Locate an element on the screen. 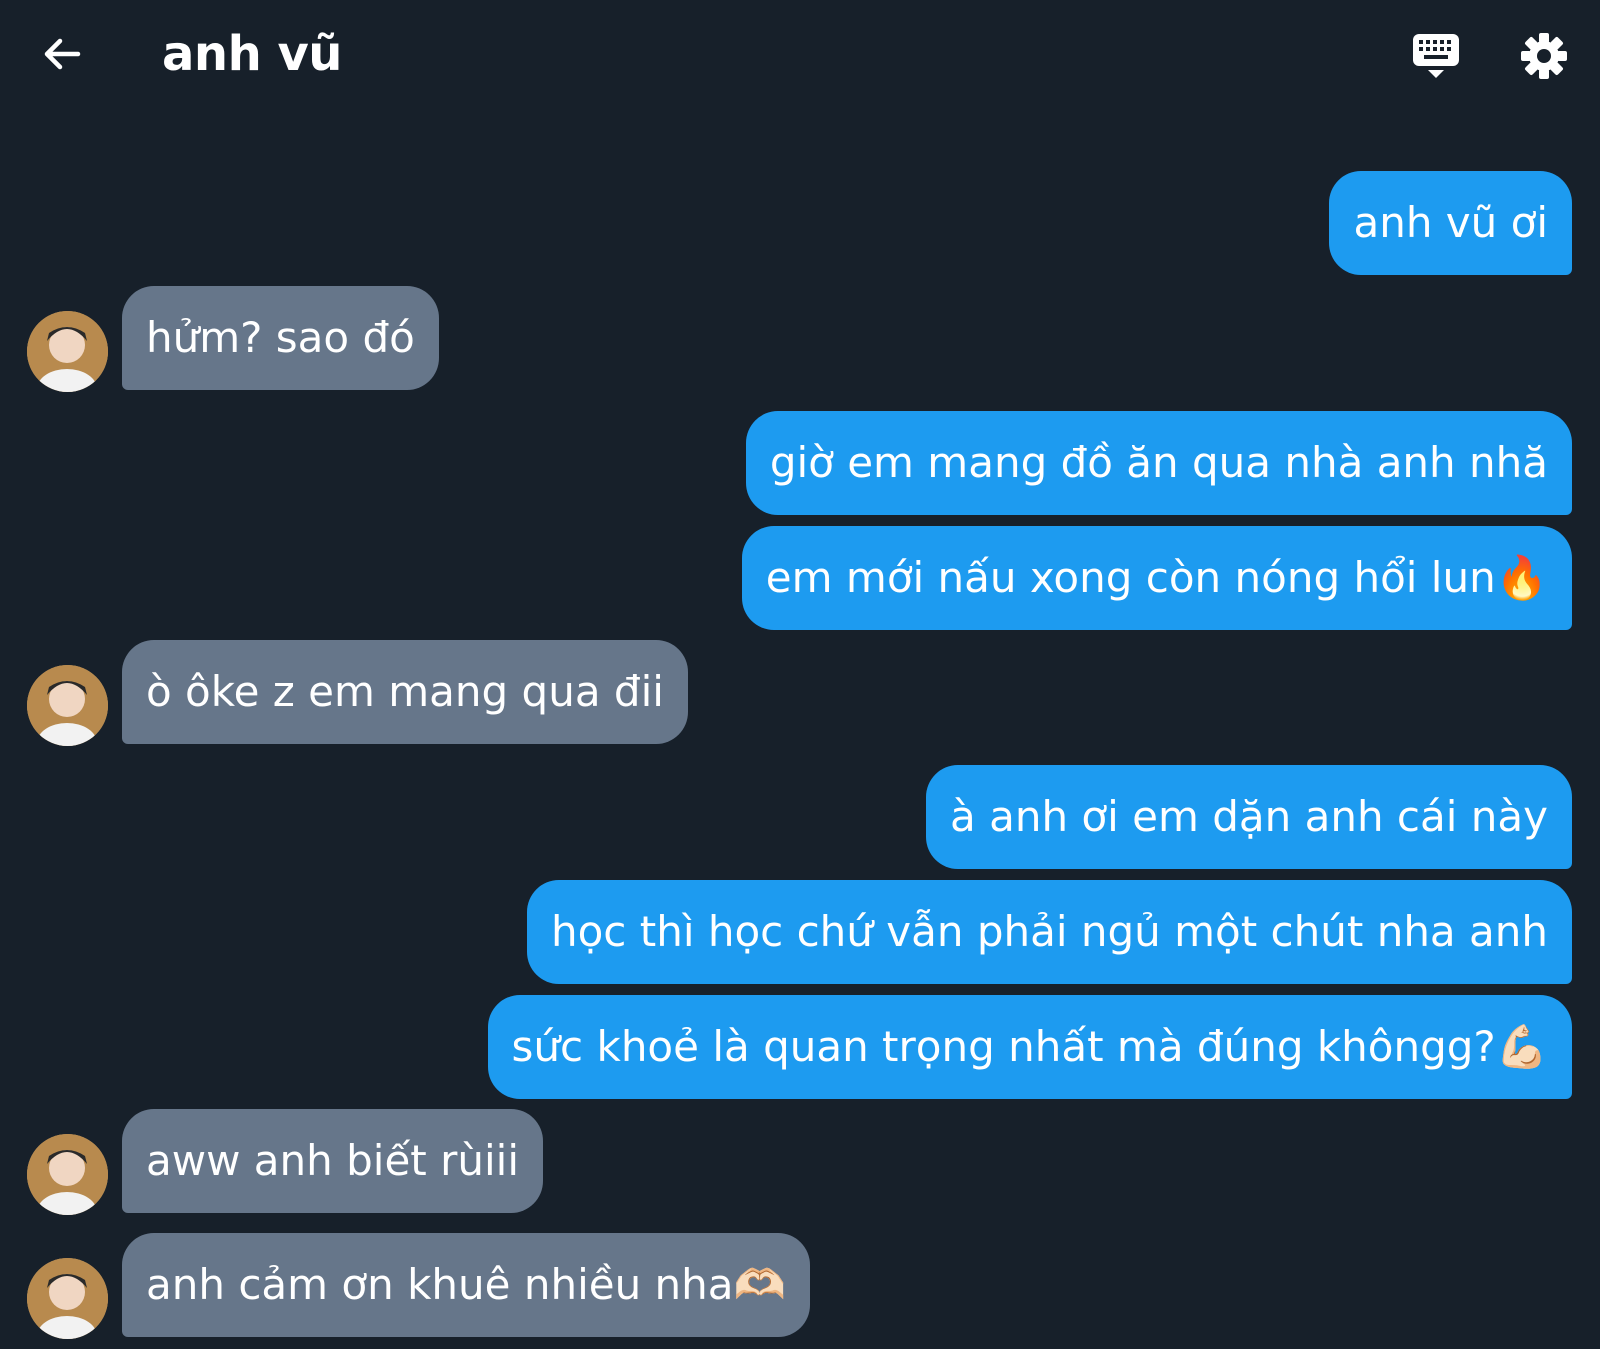 Image resolution: width=1600 pixels, height=1349 pixels. message-bubble-sent: em mới nấu xong còn nóng hổi lun🔥 is located at coordinates (1156, 578).